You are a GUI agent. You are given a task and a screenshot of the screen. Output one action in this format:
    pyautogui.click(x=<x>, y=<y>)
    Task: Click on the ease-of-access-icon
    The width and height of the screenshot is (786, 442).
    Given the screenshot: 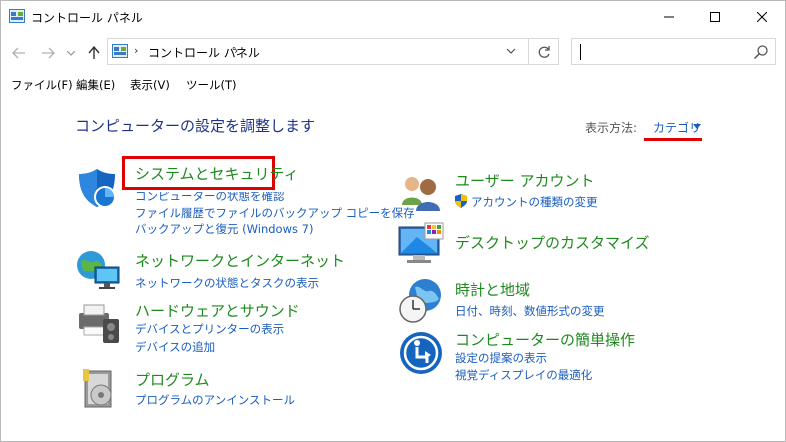 What is the action you would take?
    pyautogui.click(x=421, y=353)
    